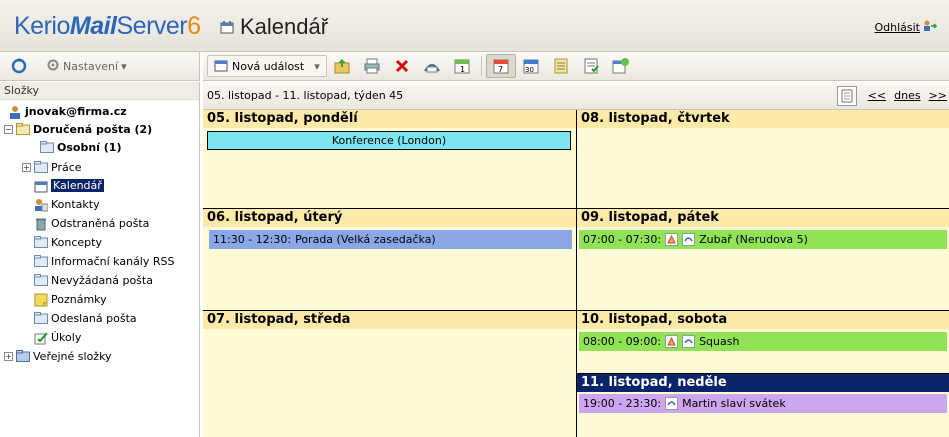 Image resolution: width=949 pixels, height=437 pixels. I want to click on logout-label: Odhlásit, so click(897, 27).